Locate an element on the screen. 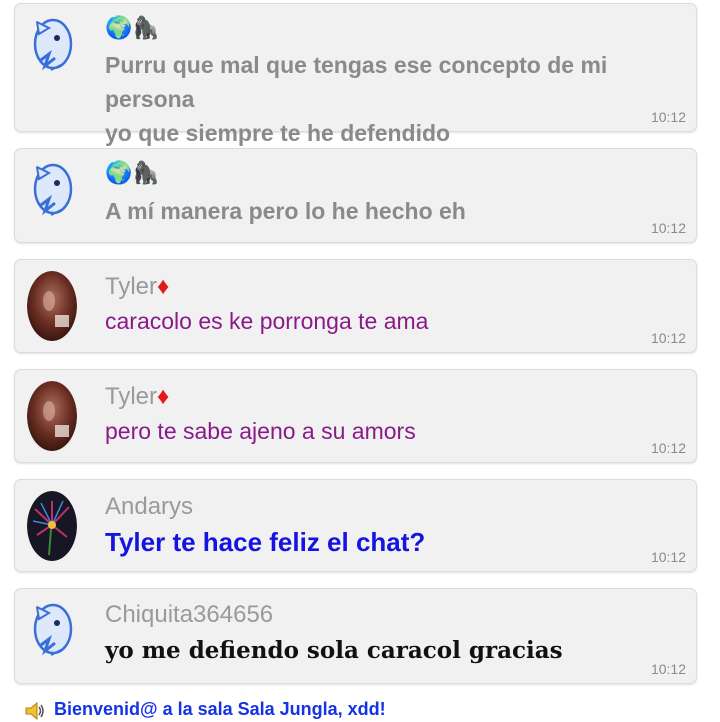 The image size is (720, 722). message-author: Chiquita364656 is located at coordinates (189, 615).